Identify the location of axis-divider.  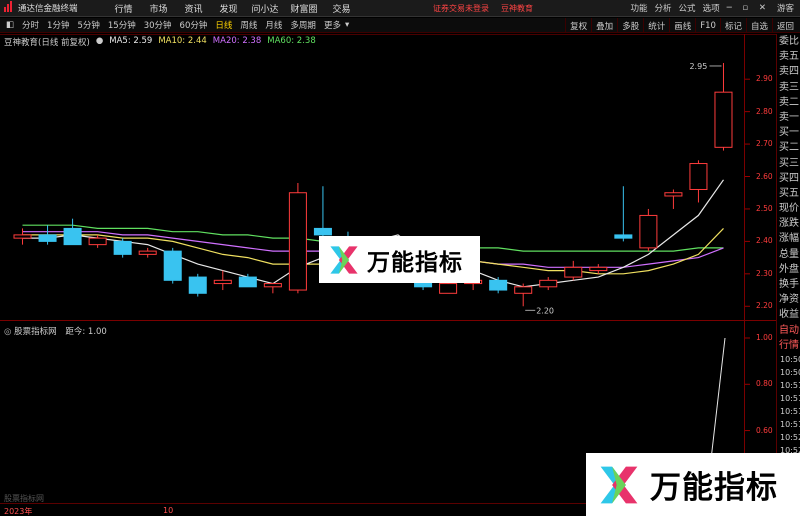
(744, 268).